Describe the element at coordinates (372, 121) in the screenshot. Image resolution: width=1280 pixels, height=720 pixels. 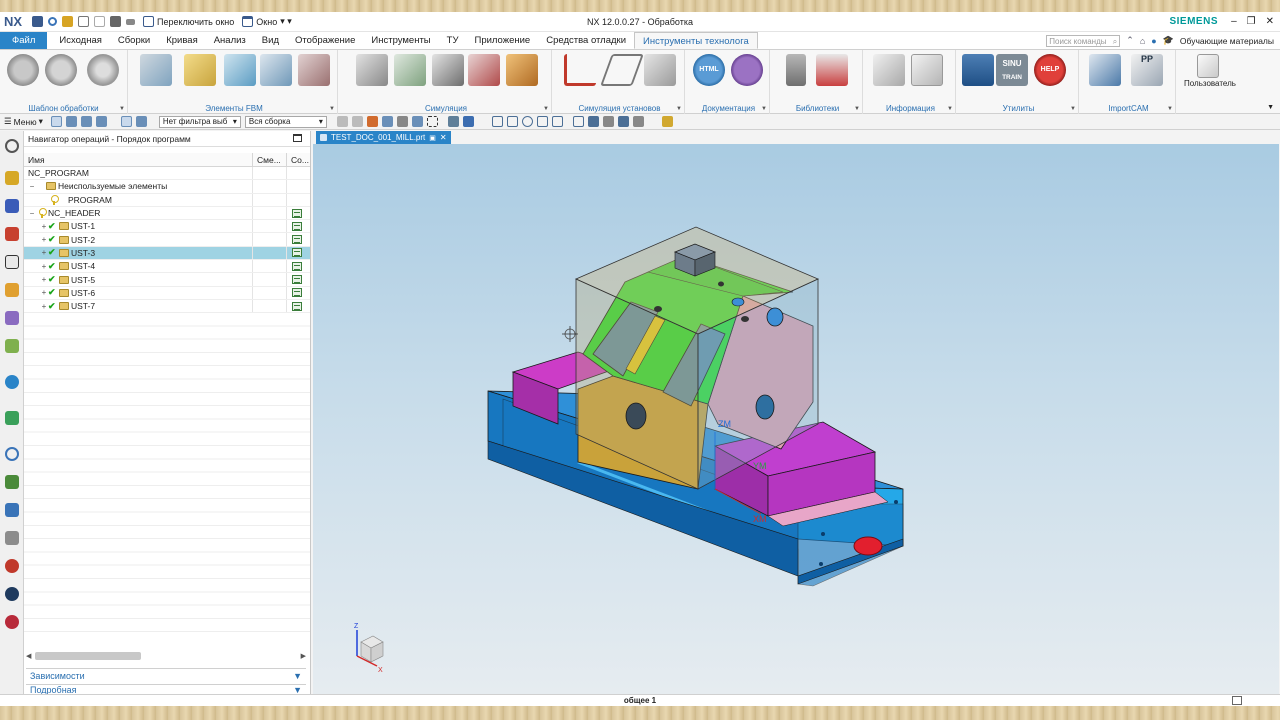
I see `snap-mid-icon` at that location.